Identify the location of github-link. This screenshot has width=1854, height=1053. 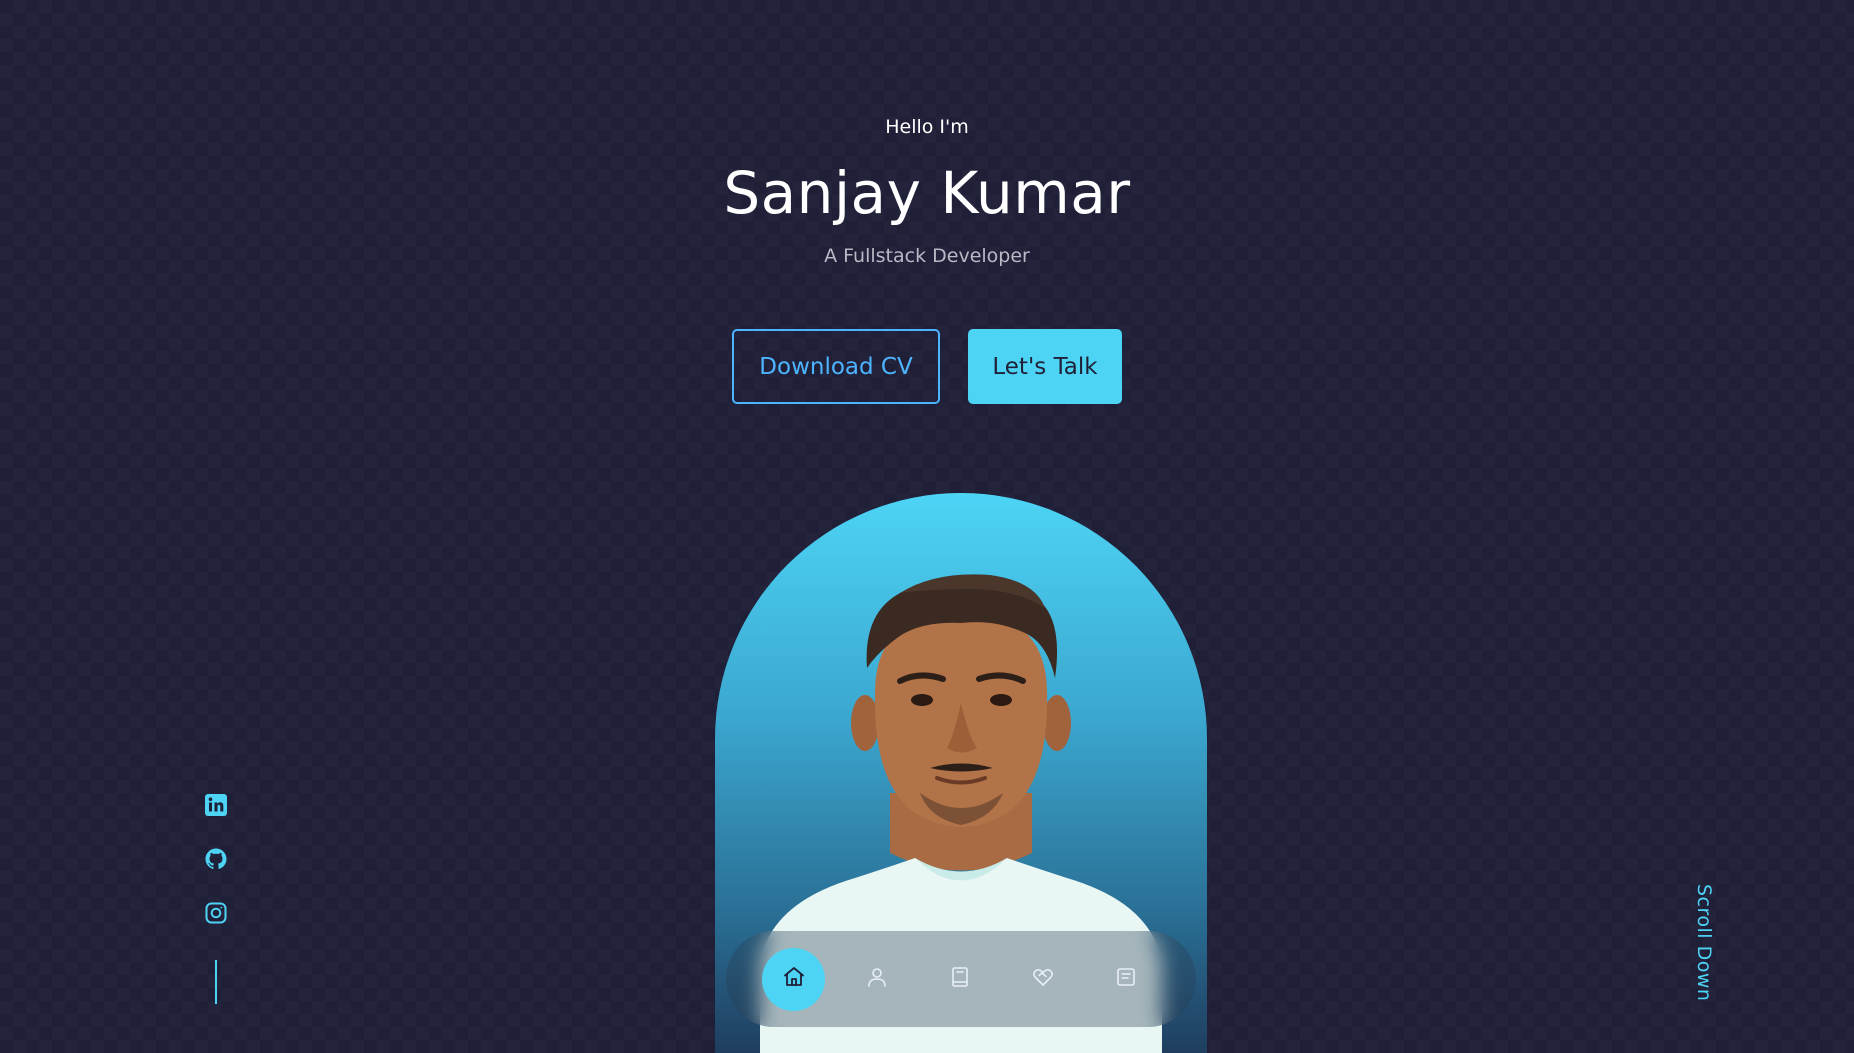
(216, 861).